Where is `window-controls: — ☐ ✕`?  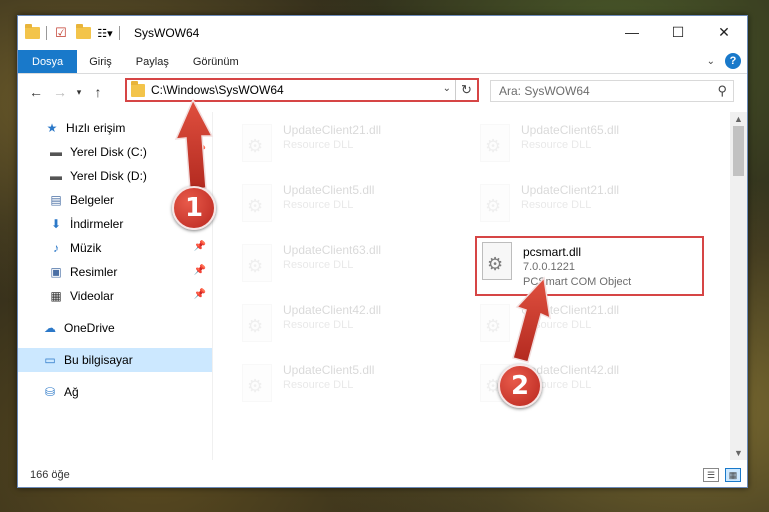 window-controls: — ☐ ✕ is located at coordinates (678, 32).